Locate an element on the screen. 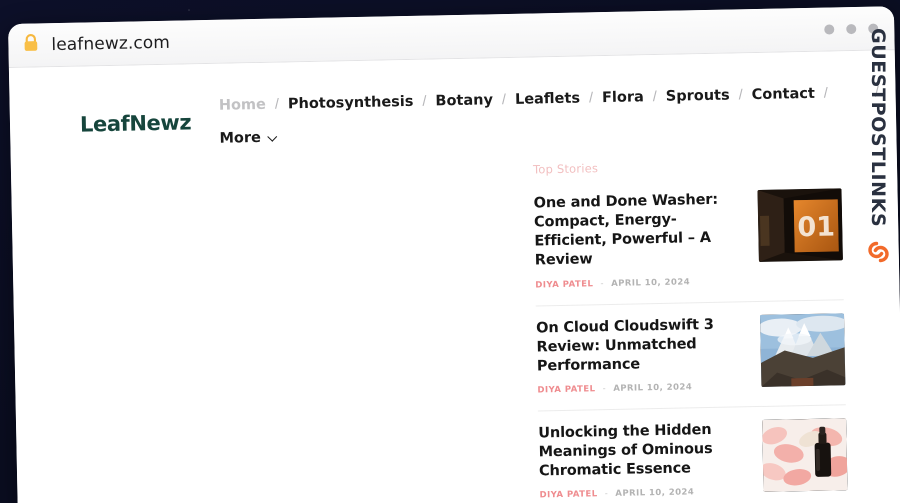 Image resolution: width=900 pixels, height=503 pixels. guestpostlinks-watermark: GUESTPOSTLINKS is located at coordinates (878, 150).